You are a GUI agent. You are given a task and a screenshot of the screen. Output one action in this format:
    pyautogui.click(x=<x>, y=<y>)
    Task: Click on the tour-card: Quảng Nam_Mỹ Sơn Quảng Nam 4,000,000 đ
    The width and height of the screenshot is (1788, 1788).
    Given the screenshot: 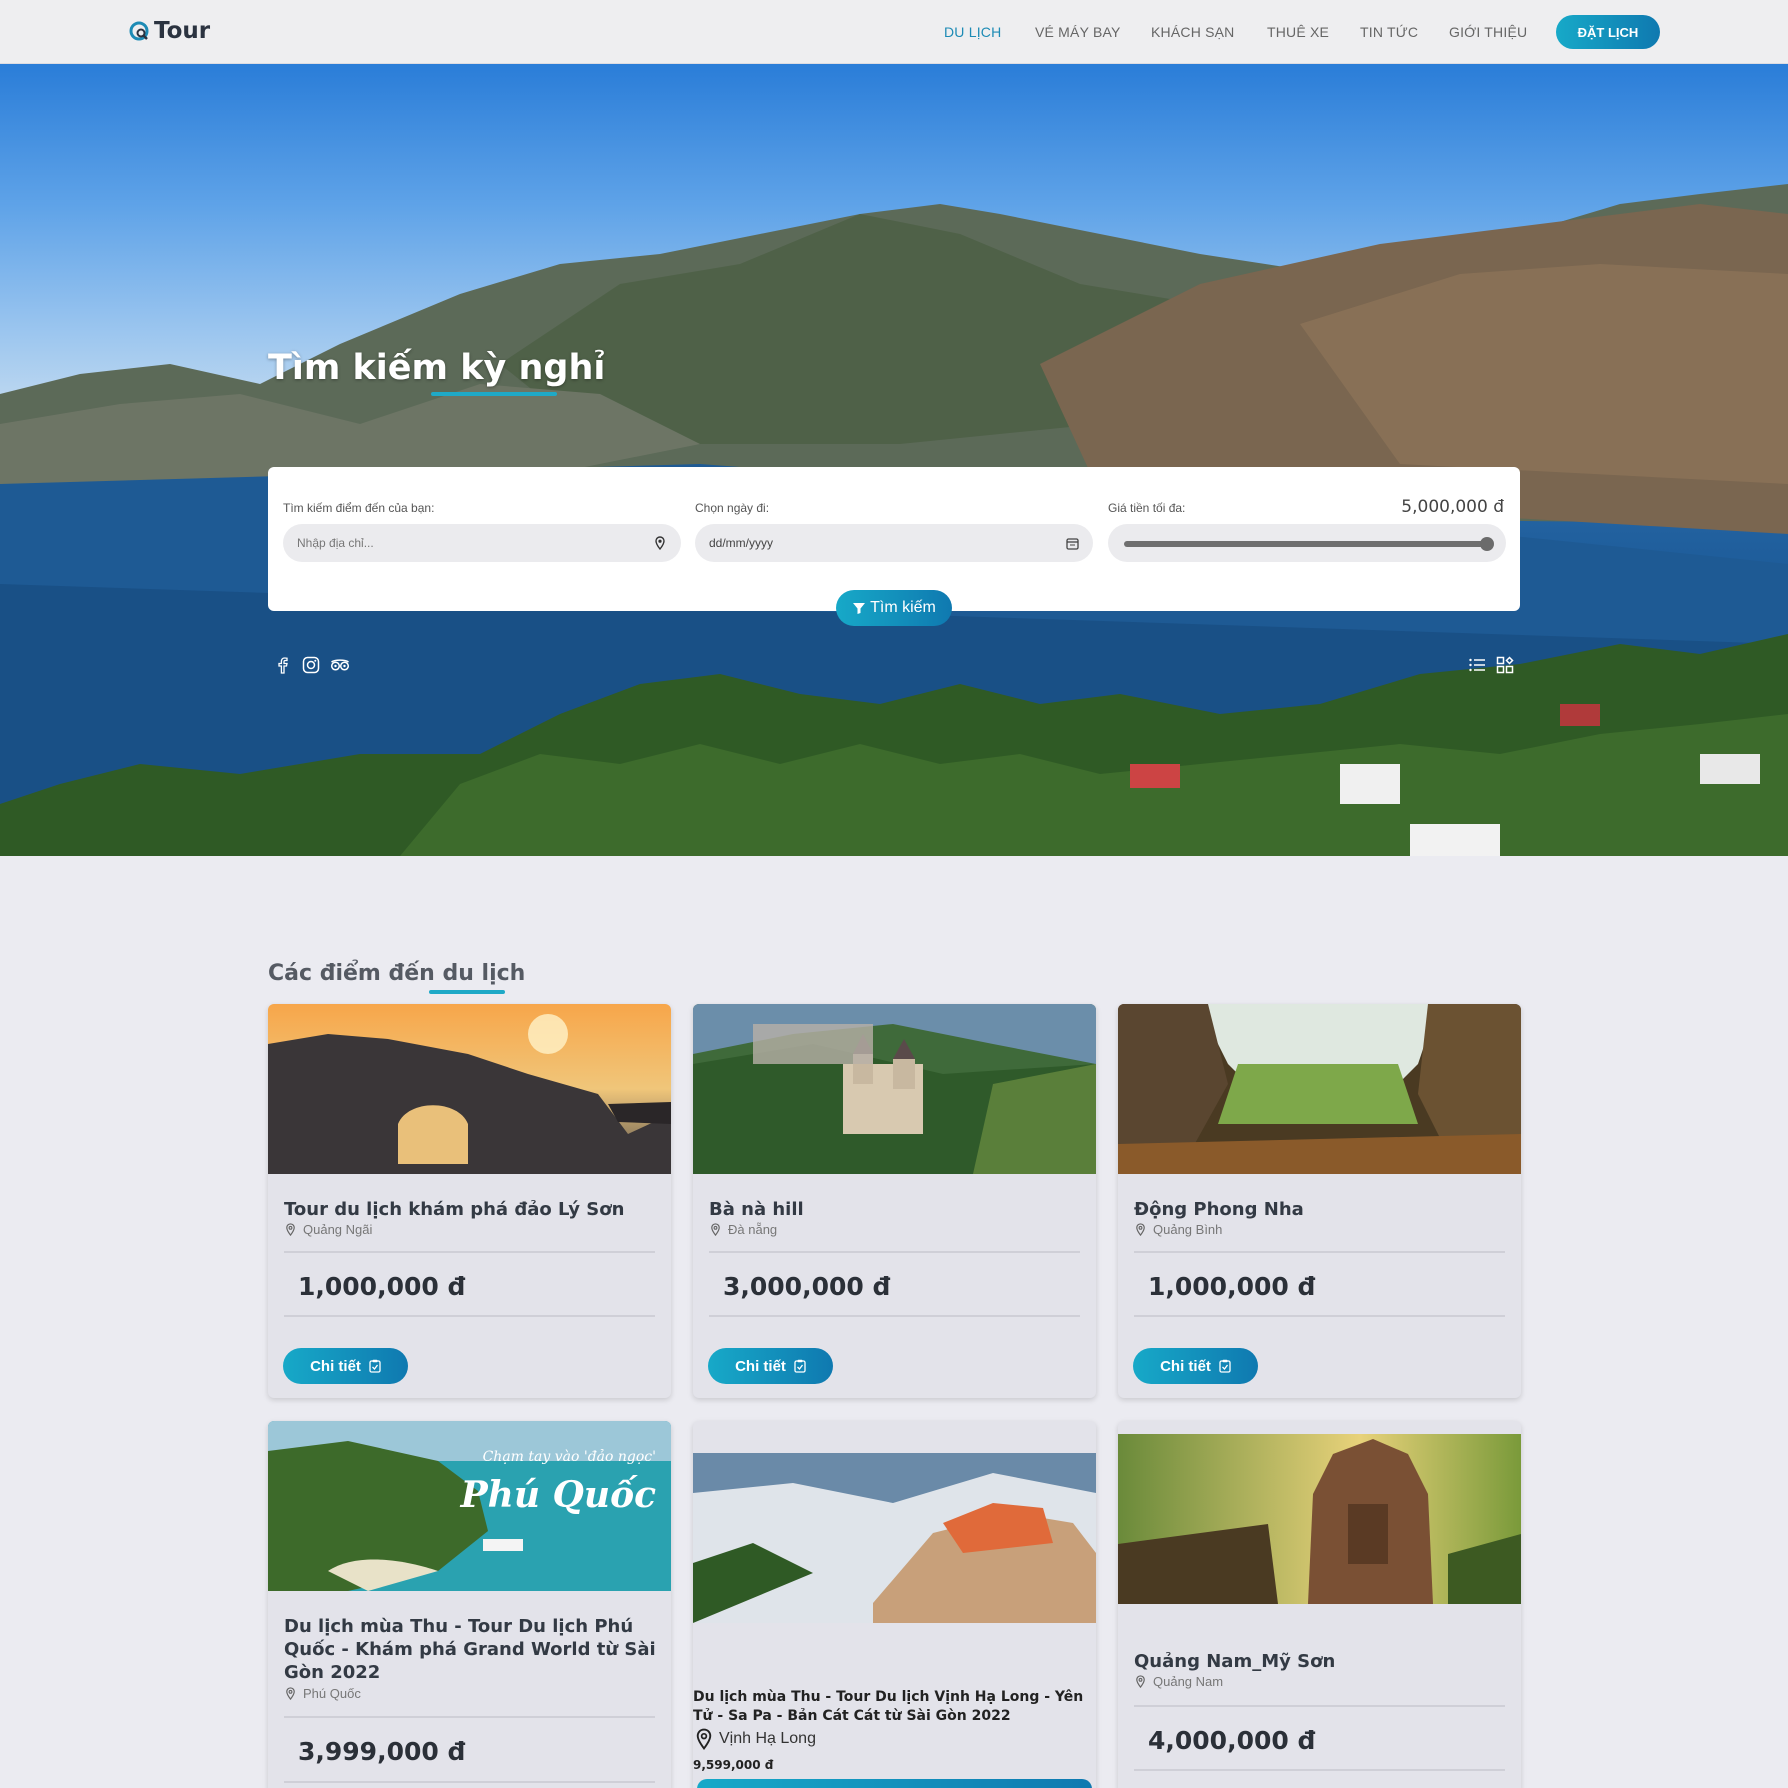 What is the action you would take?
    pyautogui.click(x=1319, y=1604)
    